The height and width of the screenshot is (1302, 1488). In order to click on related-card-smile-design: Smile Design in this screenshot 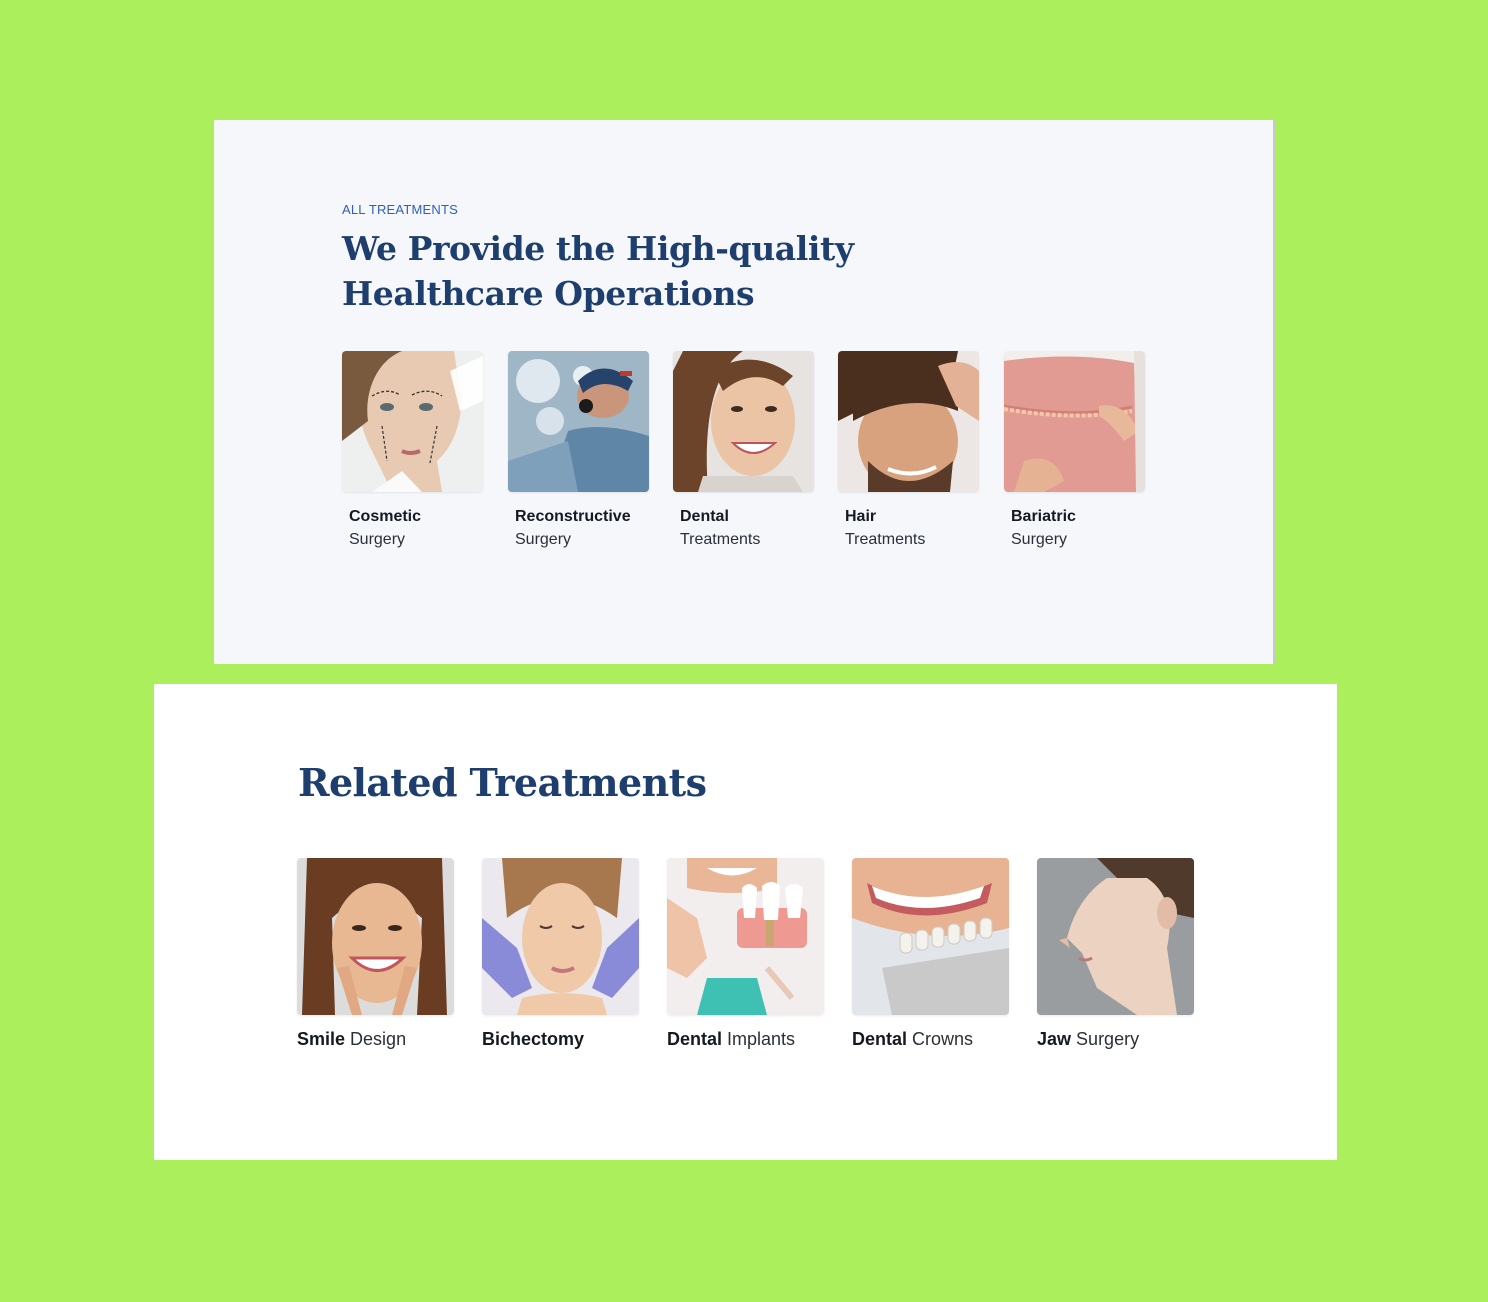, I will do `click(375, 954)`.